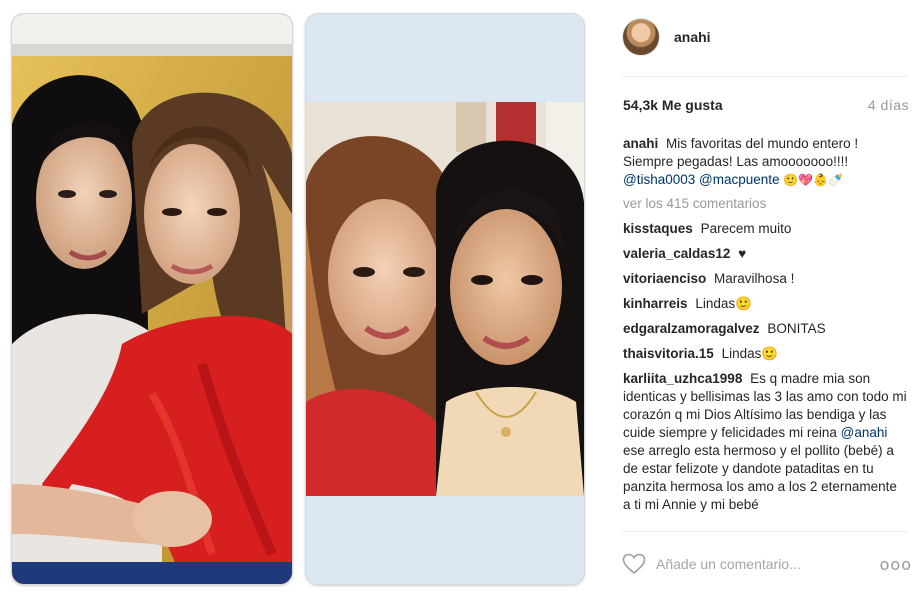  What do you see at coordinates (655, 303) in the screenshot?
I see `comment-username: kinharreis` at bounding box center [655, 303].